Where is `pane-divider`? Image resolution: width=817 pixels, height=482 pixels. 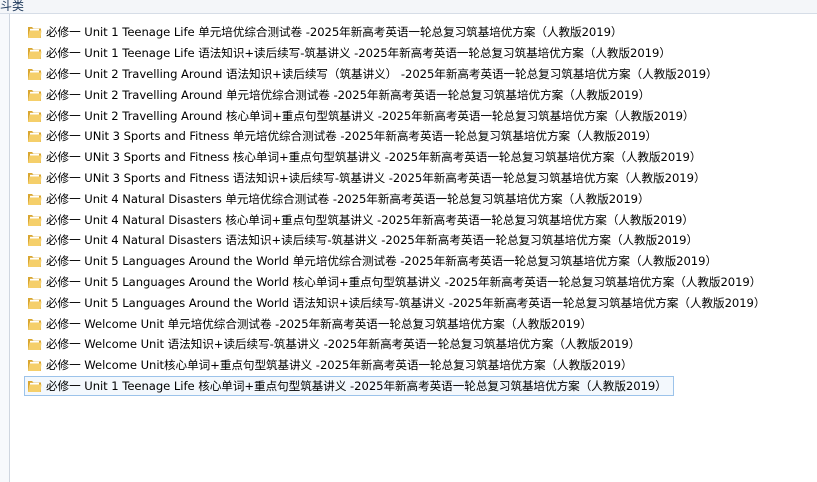
pane-divider is located at coordinates (9, 248).